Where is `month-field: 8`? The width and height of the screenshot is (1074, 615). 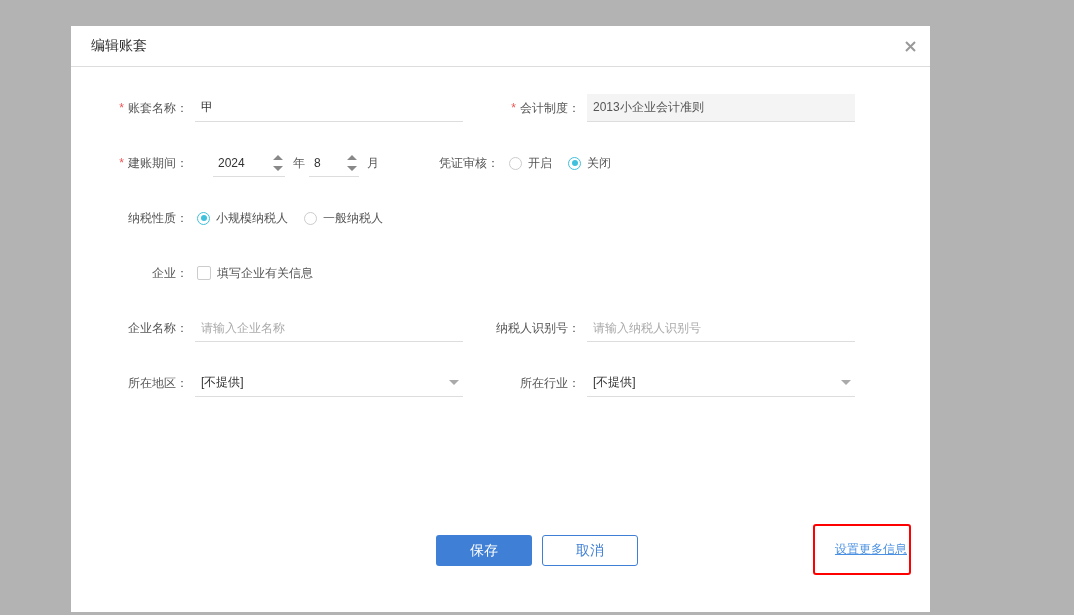 month-field: 8 is located at coordinates (334, 163).